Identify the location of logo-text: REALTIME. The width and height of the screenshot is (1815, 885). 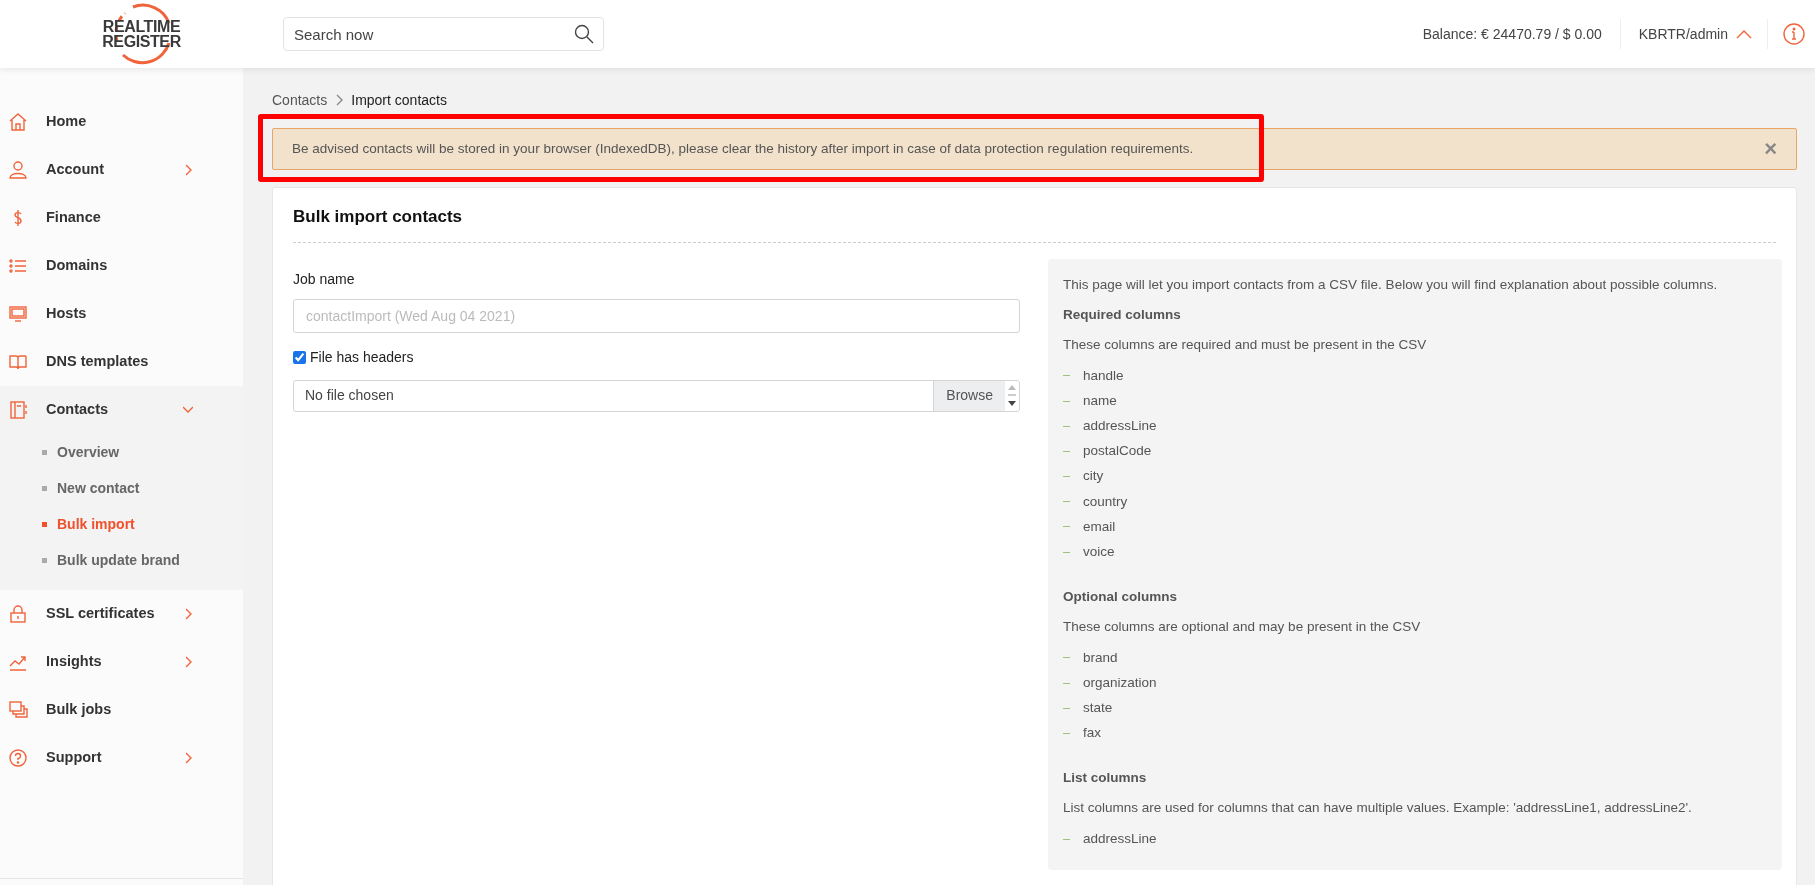
(141, 26).